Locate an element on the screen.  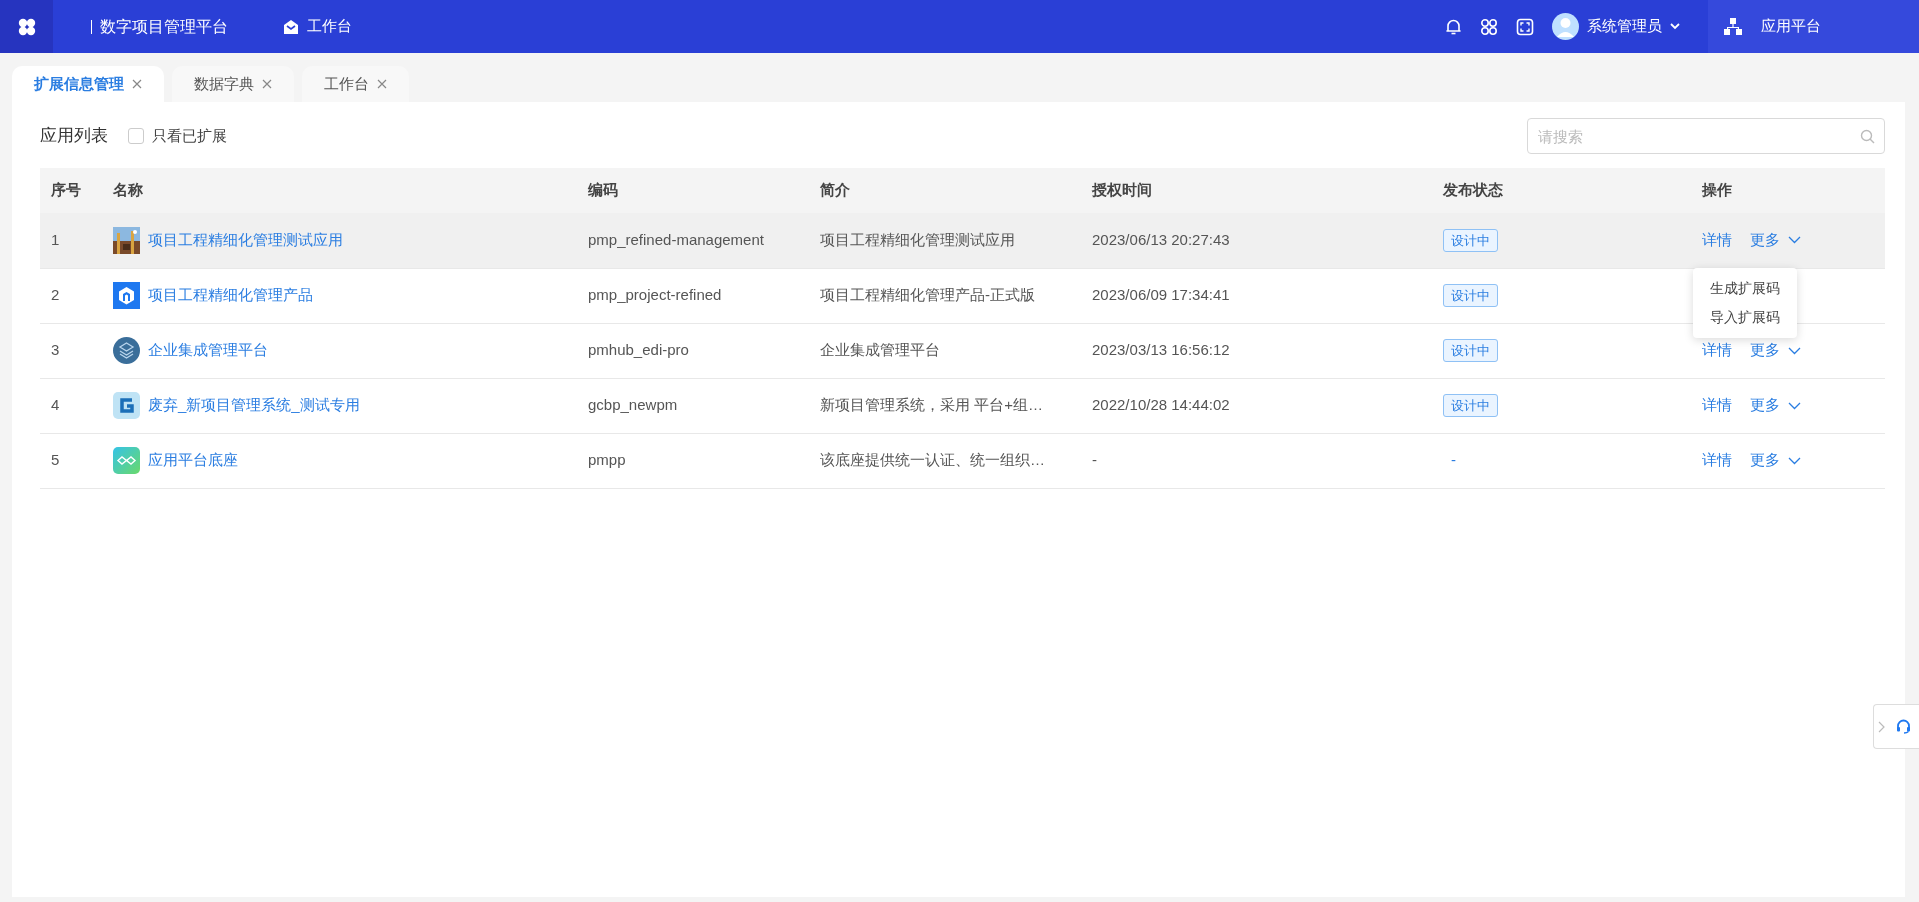
table-cell: pmp_refined-management is located at coordinates (676, 239).